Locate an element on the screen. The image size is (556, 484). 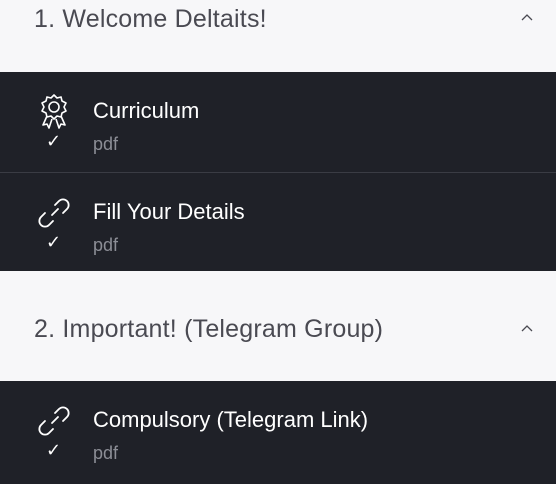
section-title: 1. Welcome Deltaits! is located at coordinates (150, 19).